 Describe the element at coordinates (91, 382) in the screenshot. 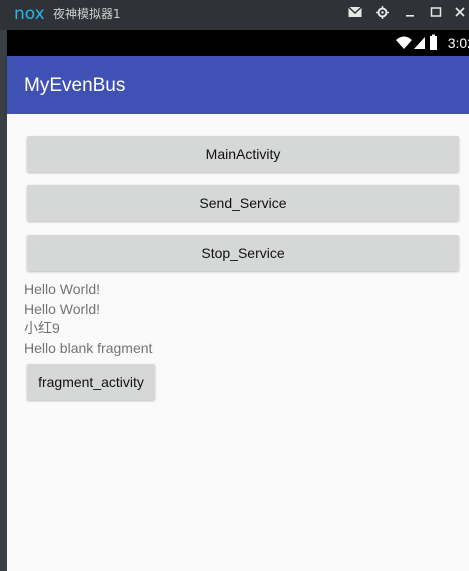

I see `fragment-activity-button: fragment_activity` at that location.